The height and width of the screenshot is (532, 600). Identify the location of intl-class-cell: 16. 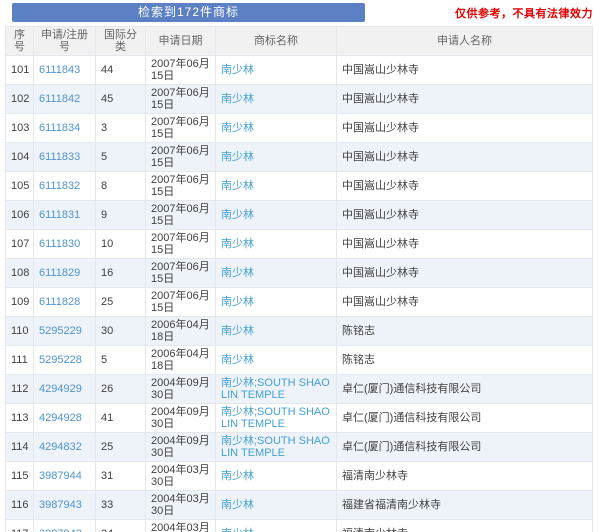
(120, 273).